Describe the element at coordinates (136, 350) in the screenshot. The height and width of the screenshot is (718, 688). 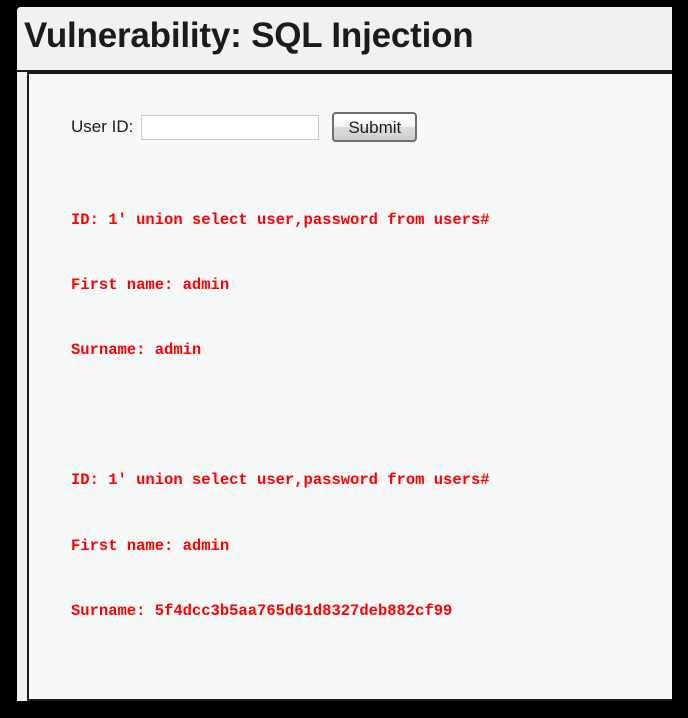
I see `result-surname-line: Surname: admin` at that location.